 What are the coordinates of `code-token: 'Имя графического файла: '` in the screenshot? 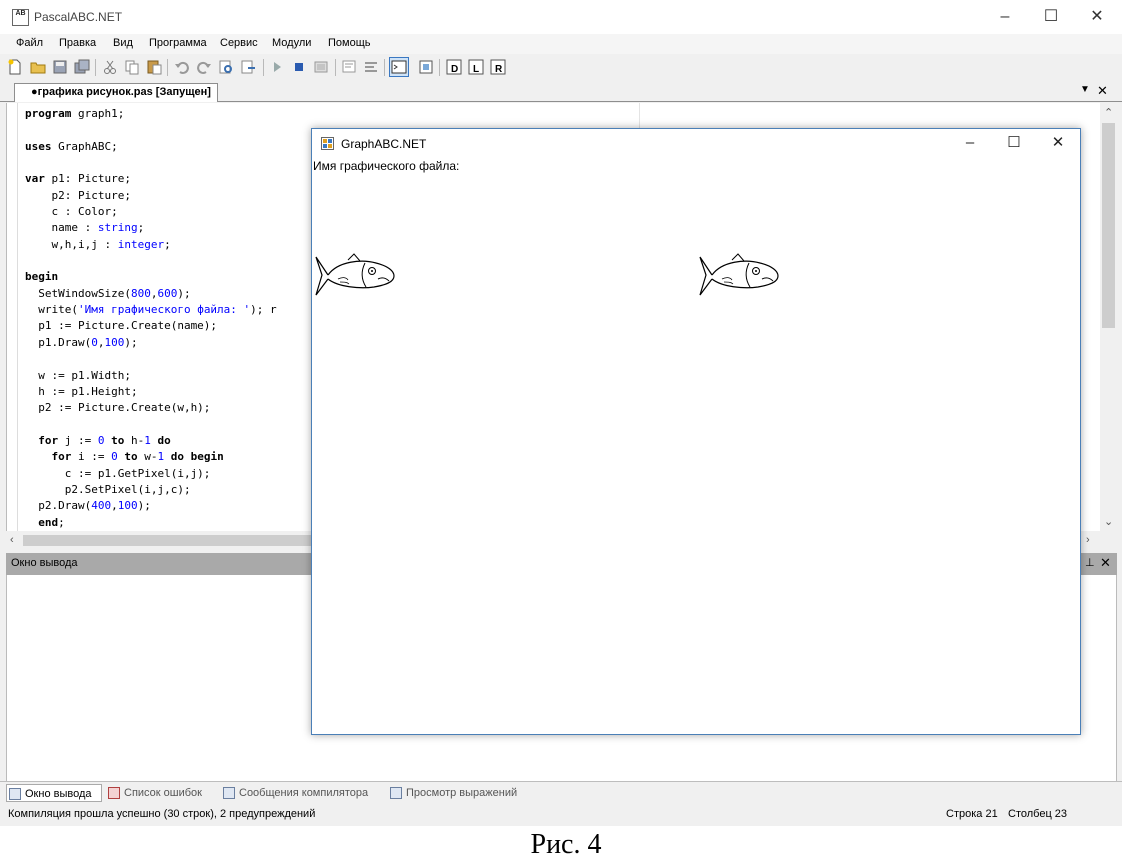 It's located at (164, 310).